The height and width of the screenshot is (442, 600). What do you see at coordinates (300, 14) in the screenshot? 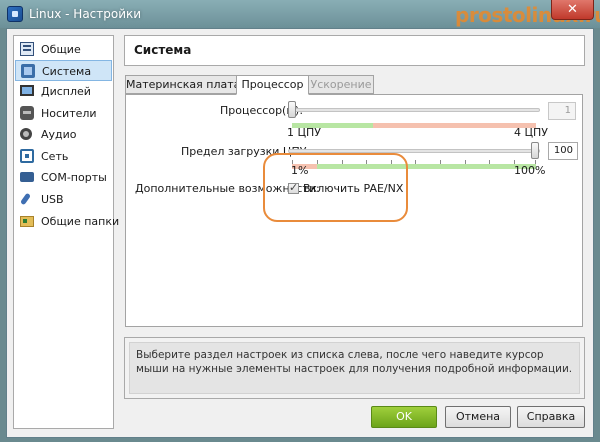
I see `title-bar: Linux - Настройки prostolinux.ru ✕` at bounding box center [300, 14].